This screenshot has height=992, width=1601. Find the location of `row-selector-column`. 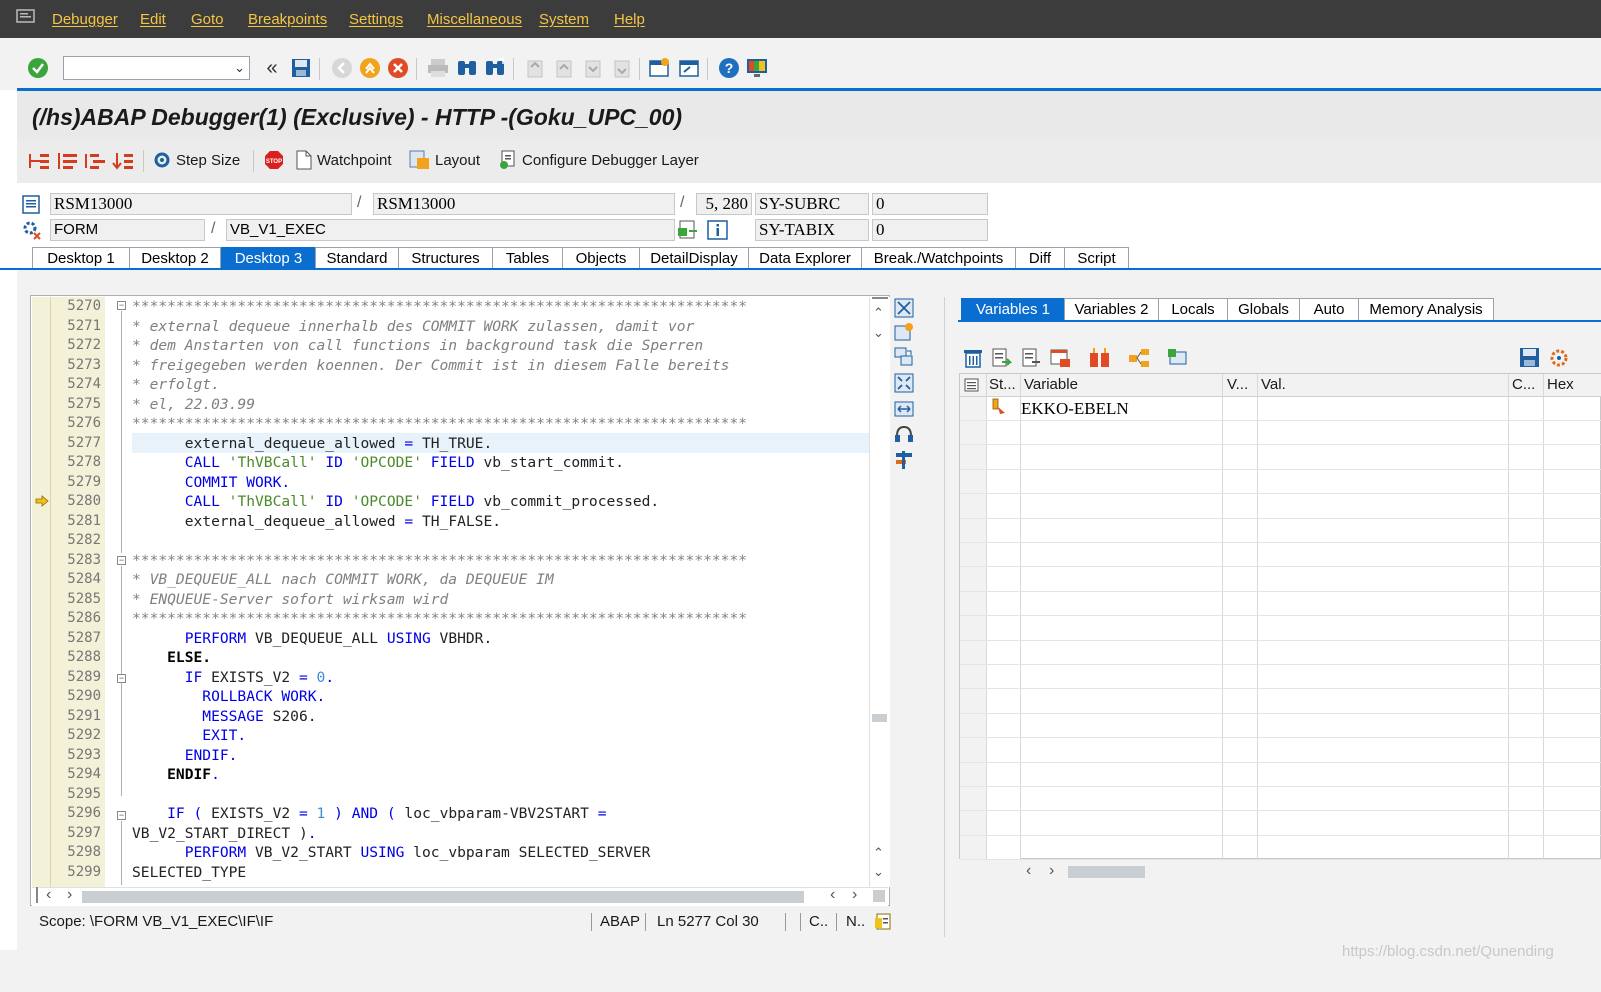

row-selector-column is located at coordinates (973, 627).